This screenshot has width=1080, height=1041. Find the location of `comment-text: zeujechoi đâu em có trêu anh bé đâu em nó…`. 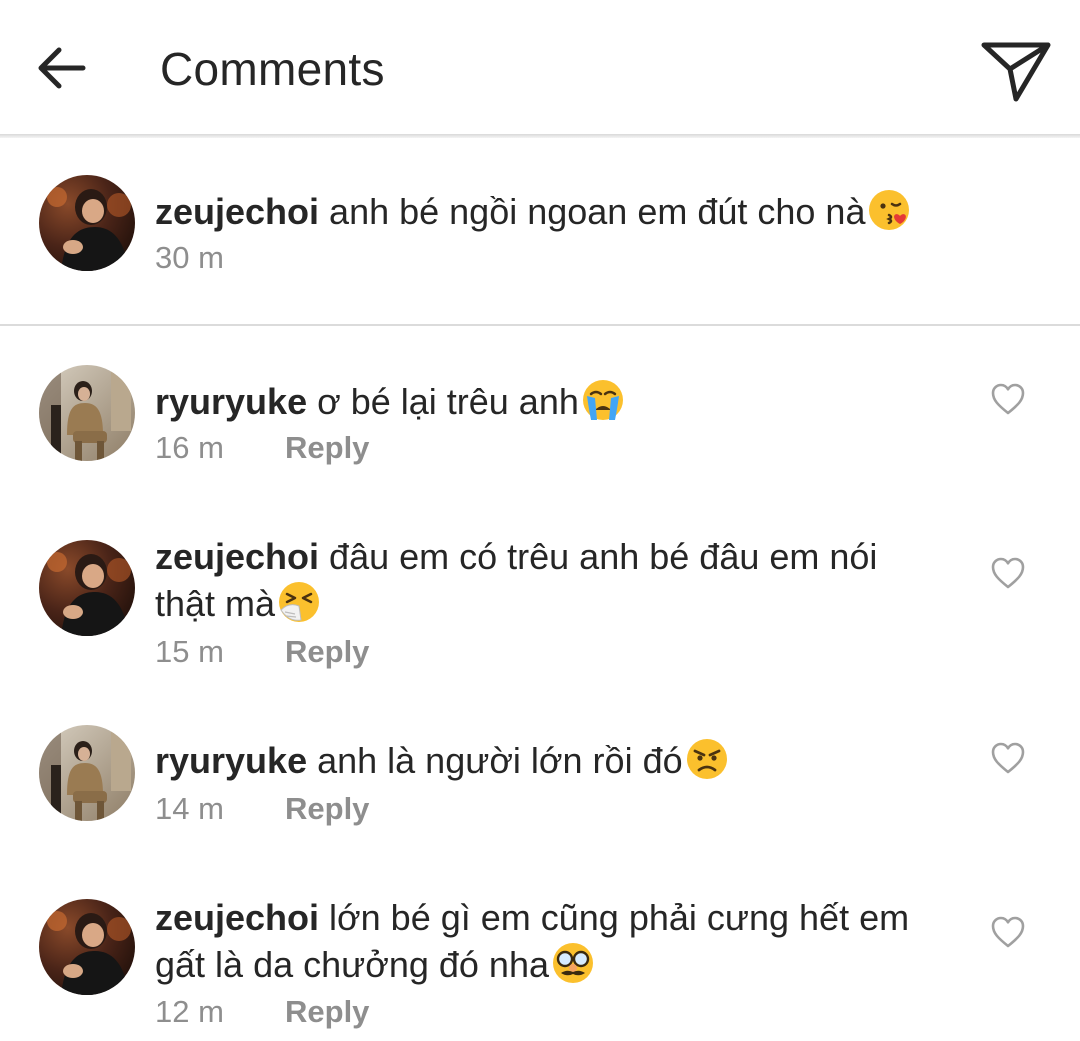

comment-text: zeujechoi đâu em có trêu anh bé đâu em nó… is located at coordinates (550, 580).